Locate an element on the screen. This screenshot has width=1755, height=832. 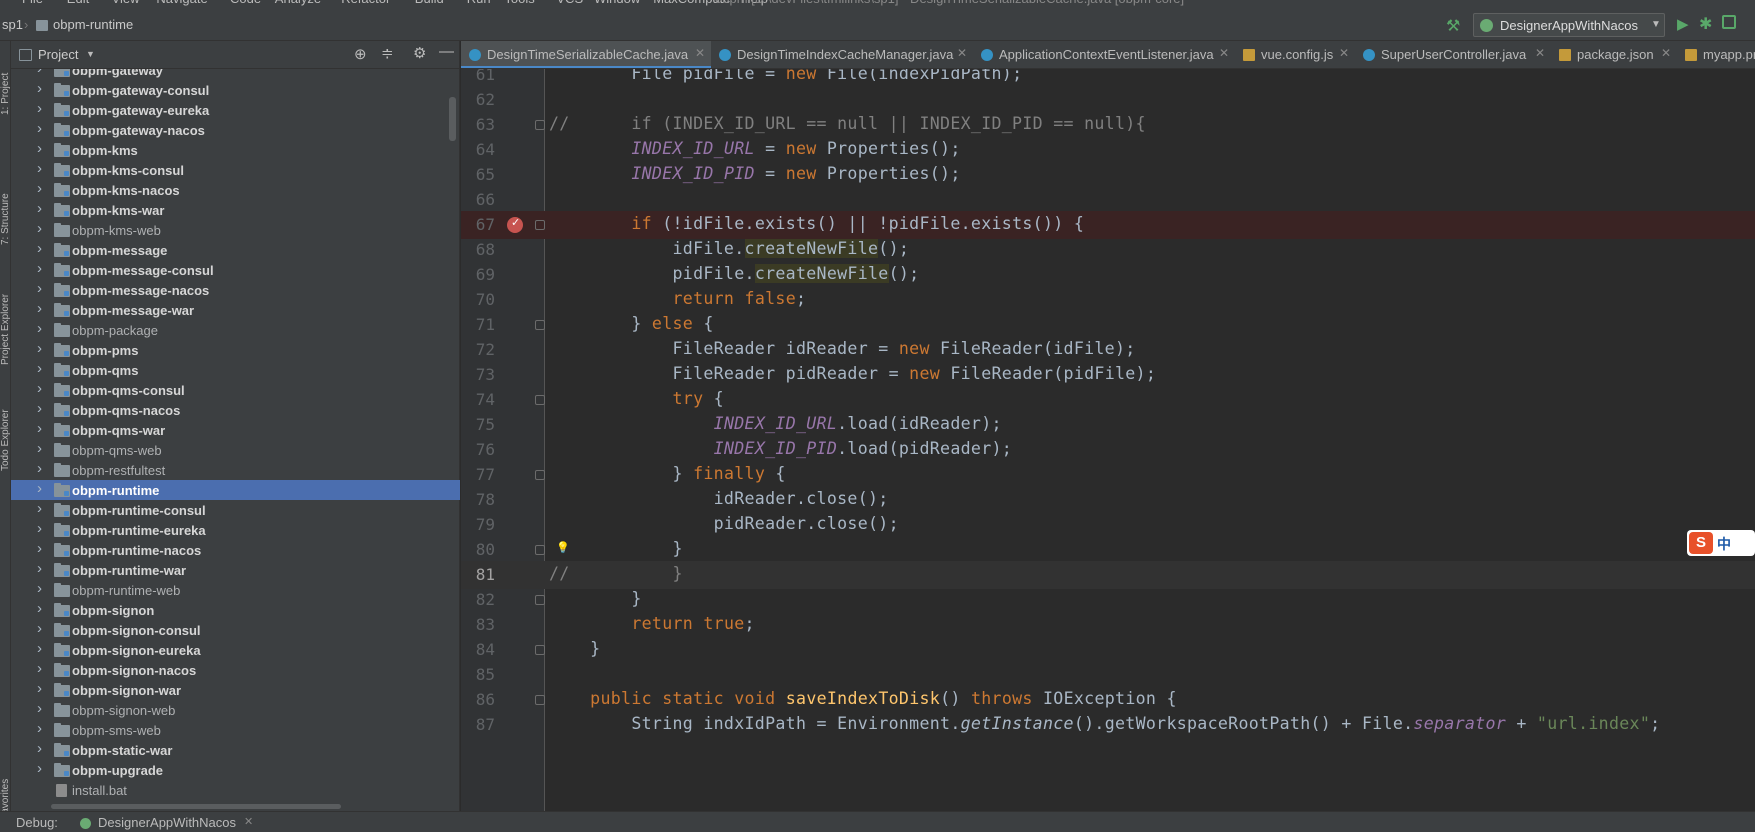
line-number: 75 is located at coordinates (478, 424).